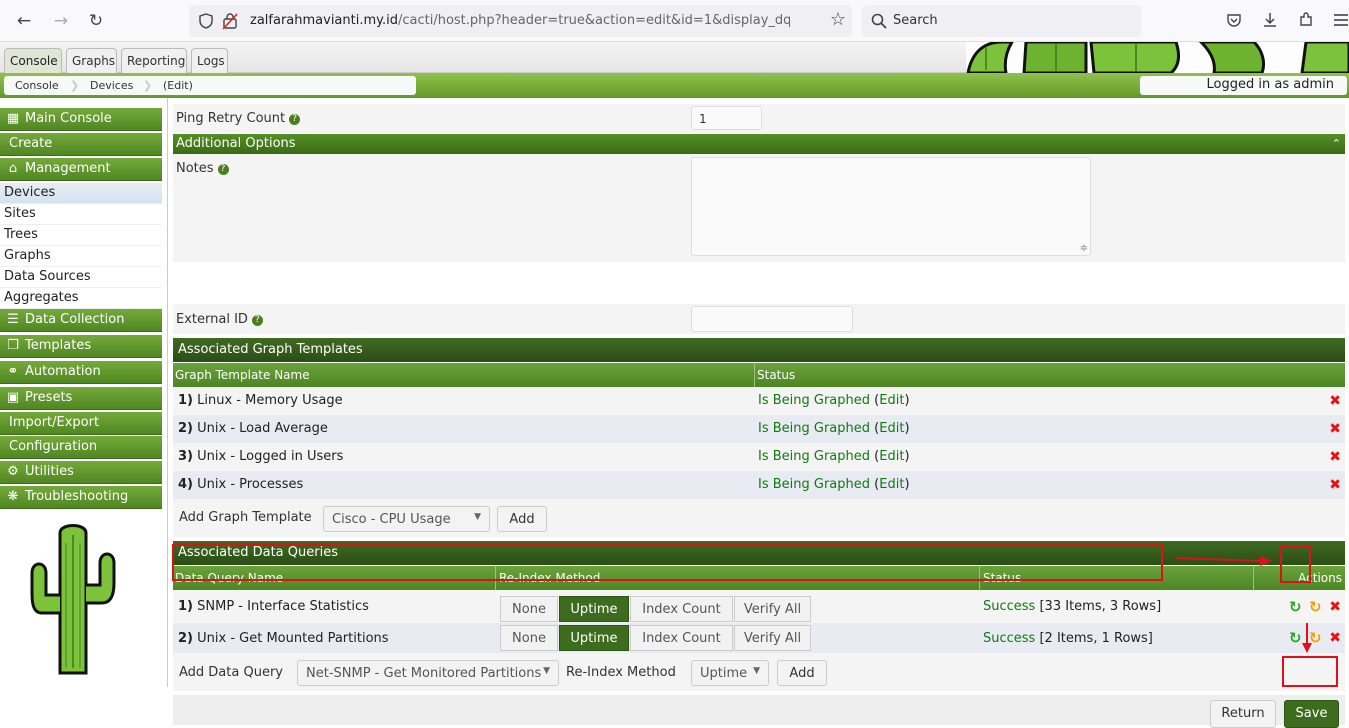  What do you see at coordinates (428, 673) in the screenshot?
I see `data-query-select: Net-SNMP - Get Monitored Partitions ▼` at bounding box center [428, 673].